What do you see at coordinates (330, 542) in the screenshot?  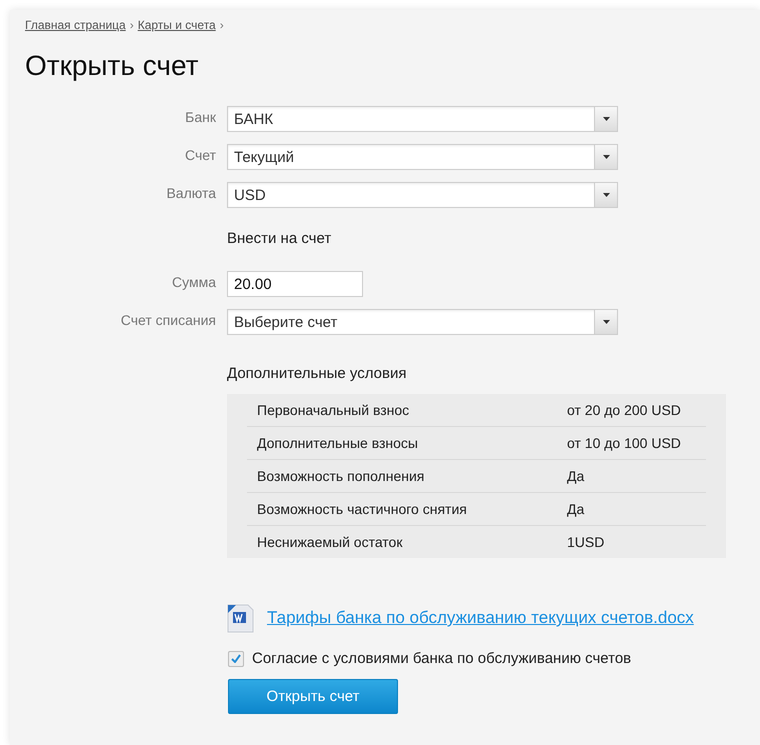 I see `table-cell-text: Неснижаемый остаток` at bounding box center [330, 542].